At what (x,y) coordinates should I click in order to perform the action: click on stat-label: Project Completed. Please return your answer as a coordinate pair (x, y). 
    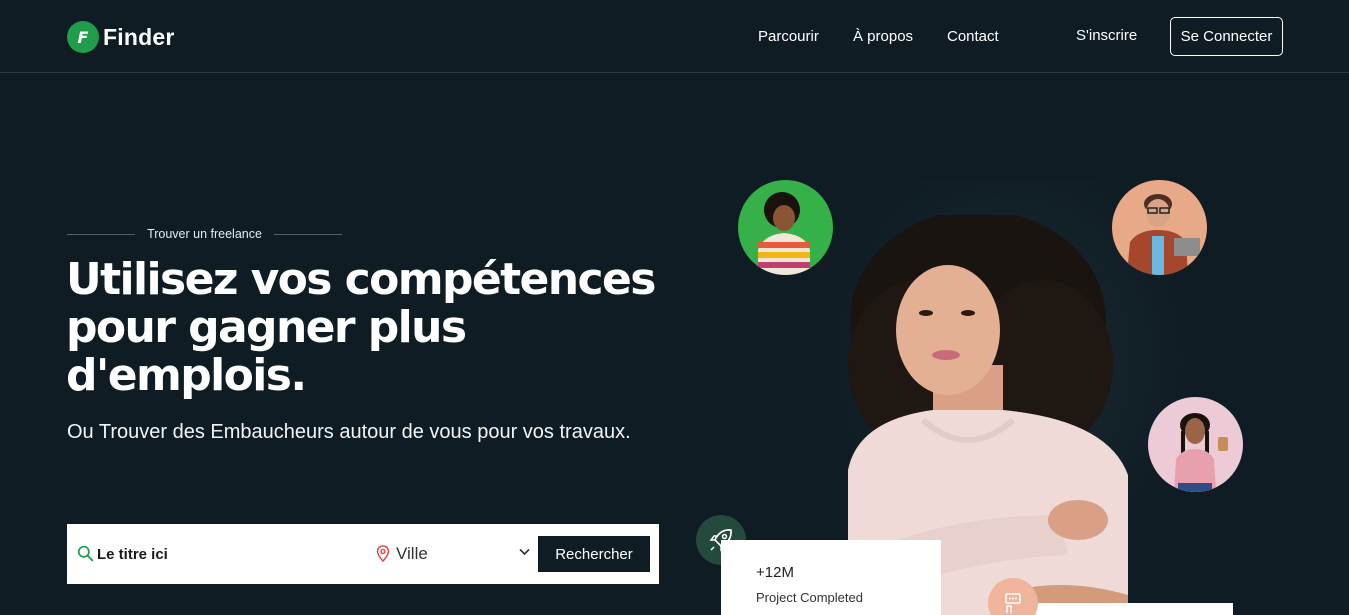
    Looking at the image, I should click on (809, 597).